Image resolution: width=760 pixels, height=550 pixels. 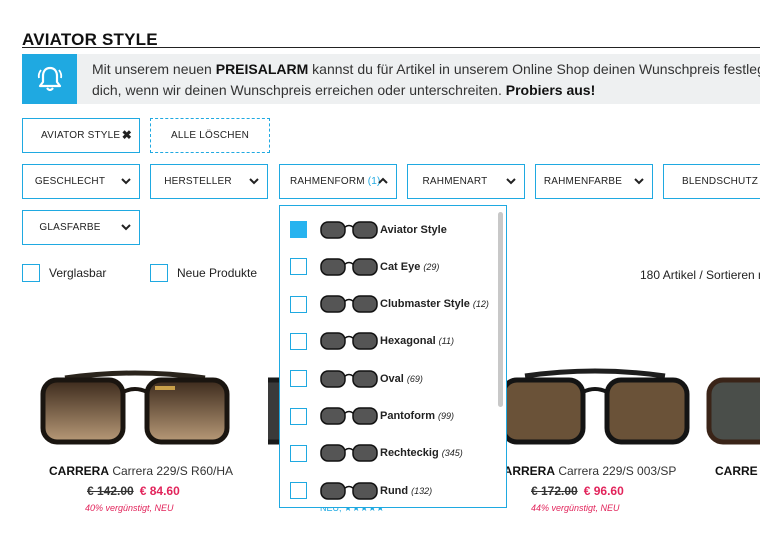 What do you see at coordinates (407, 416) in the screenshot?
I see `dropdown-option-label: Pantoform` at bounding box center [407, 416].